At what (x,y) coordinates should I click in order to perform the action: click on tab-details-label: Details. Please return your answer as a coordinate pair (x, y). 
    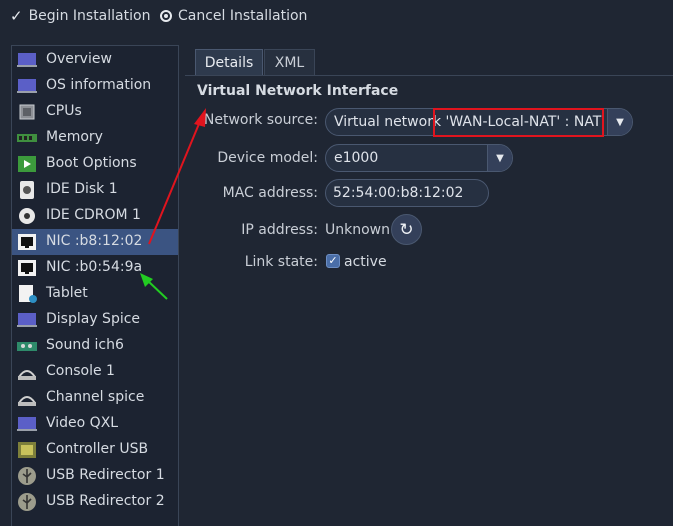
    Looking at the image, I should click on (229, 62).